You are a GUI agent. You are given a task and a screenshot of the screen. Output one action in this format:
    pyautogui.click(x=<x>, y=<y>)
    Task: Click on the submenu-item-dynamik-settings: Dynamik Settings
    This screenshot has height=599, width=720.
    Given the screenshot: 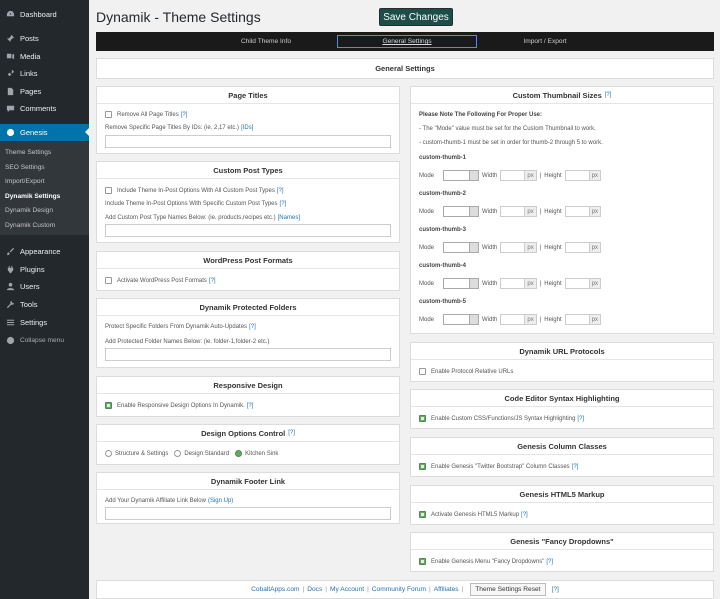 What is the action you would take?
    pyautogui.click(x=32, y=196)
    